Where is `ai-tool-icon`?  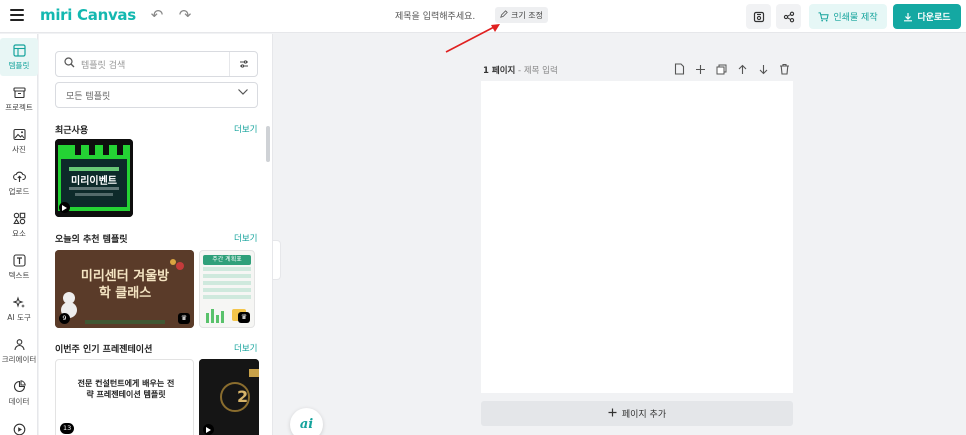 ai-tool-icon is located at coordinates (19, 303).